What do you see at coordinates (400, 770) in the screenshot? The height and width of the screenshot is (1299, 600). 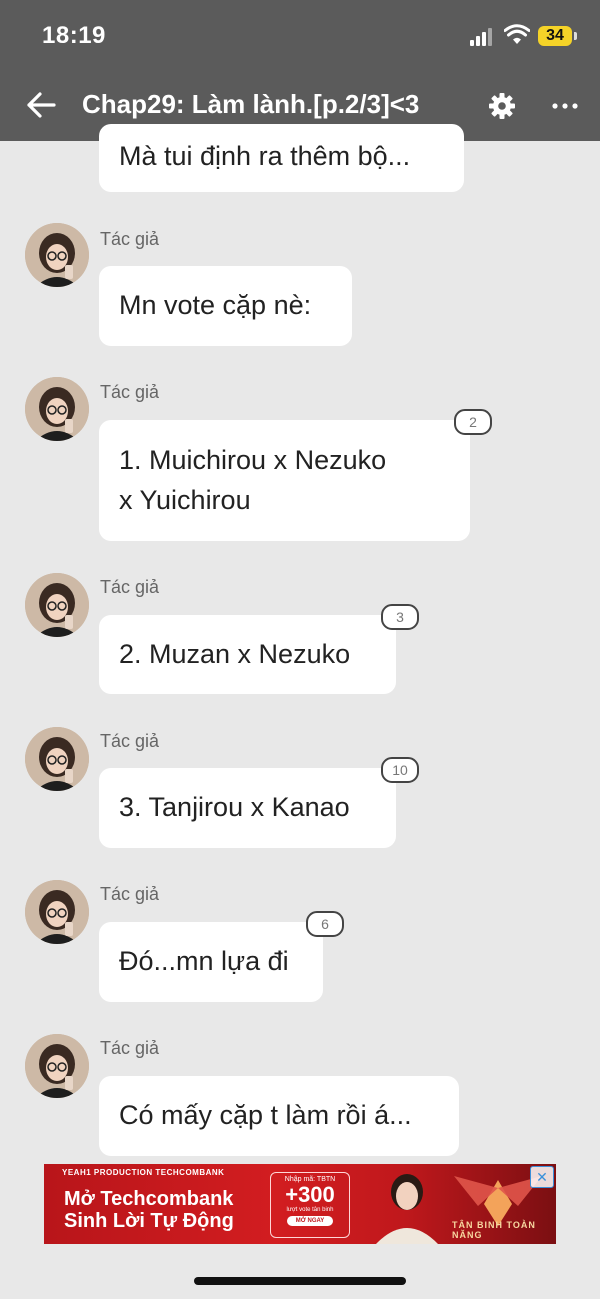 I see `comment-count-badge: 10` at bounding box center [400, 770].